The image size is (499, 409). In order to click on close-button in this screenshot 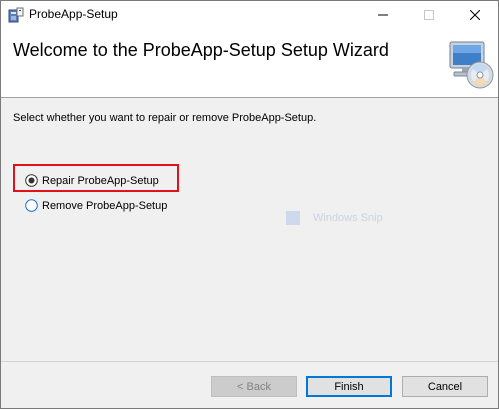, I will do `click(475, 15)`.